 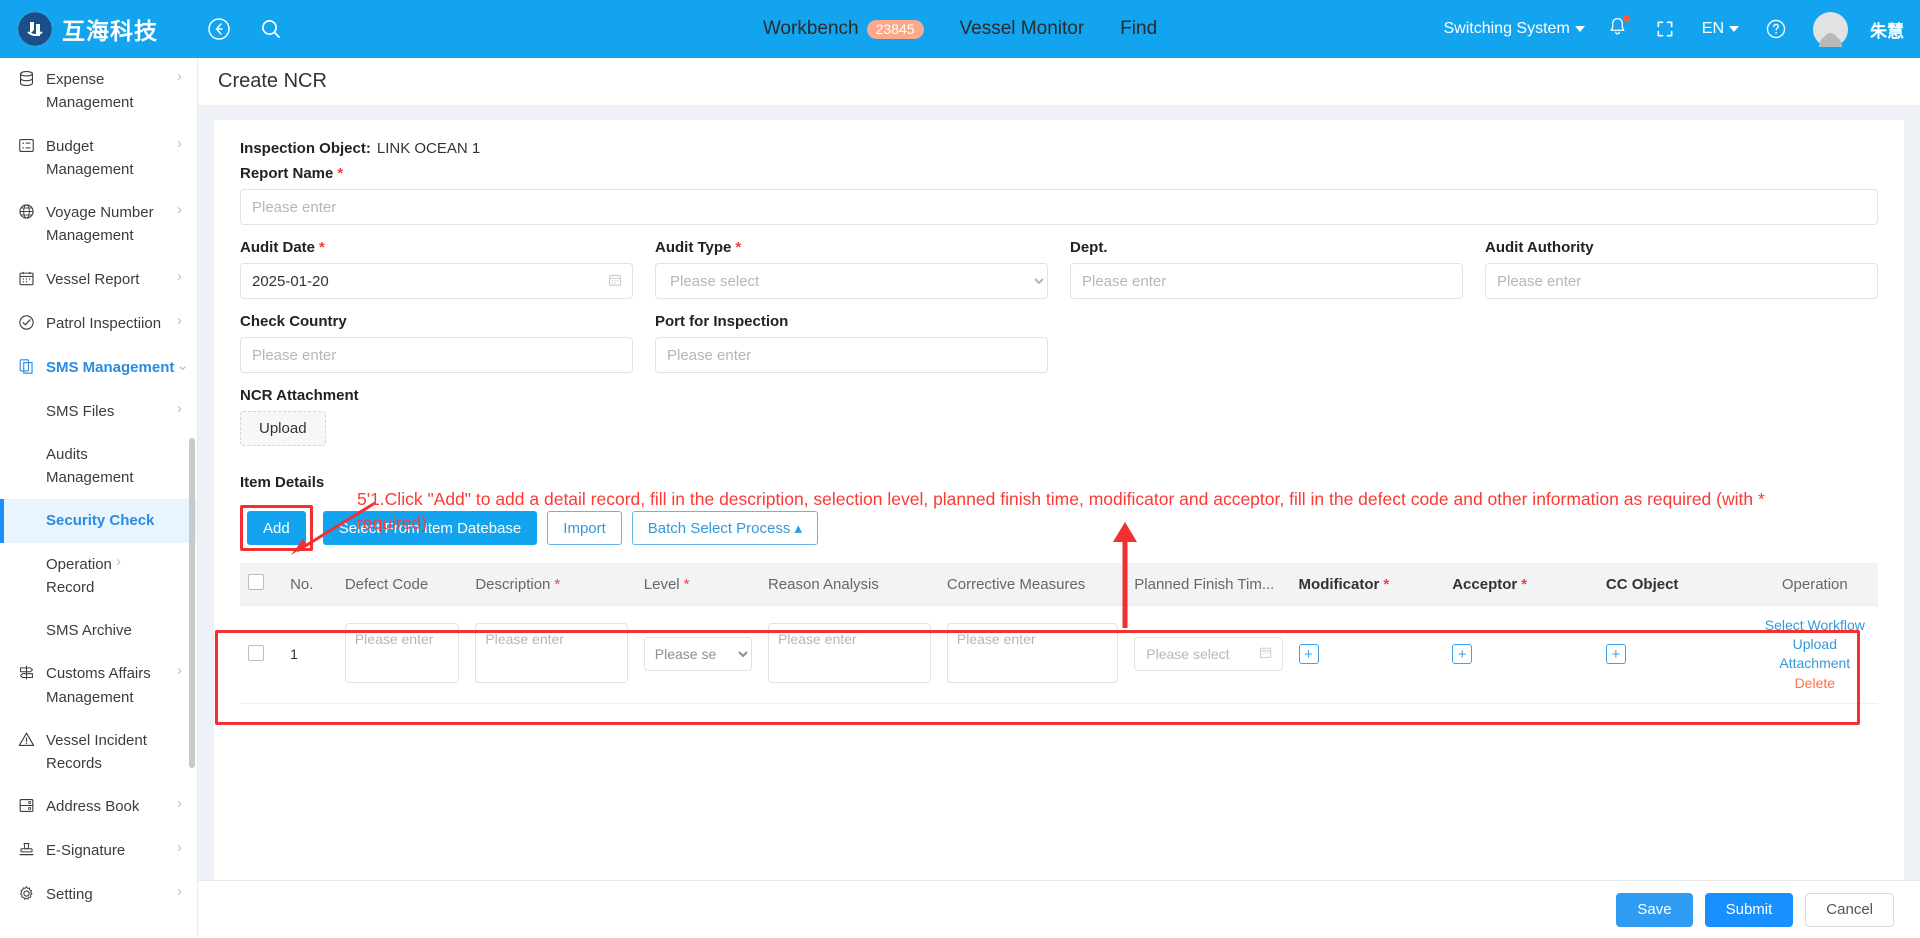 I want to click on sidebar-item-customs-affairs-management: Customs Affairs Management ›, so click(x=98, y=685).